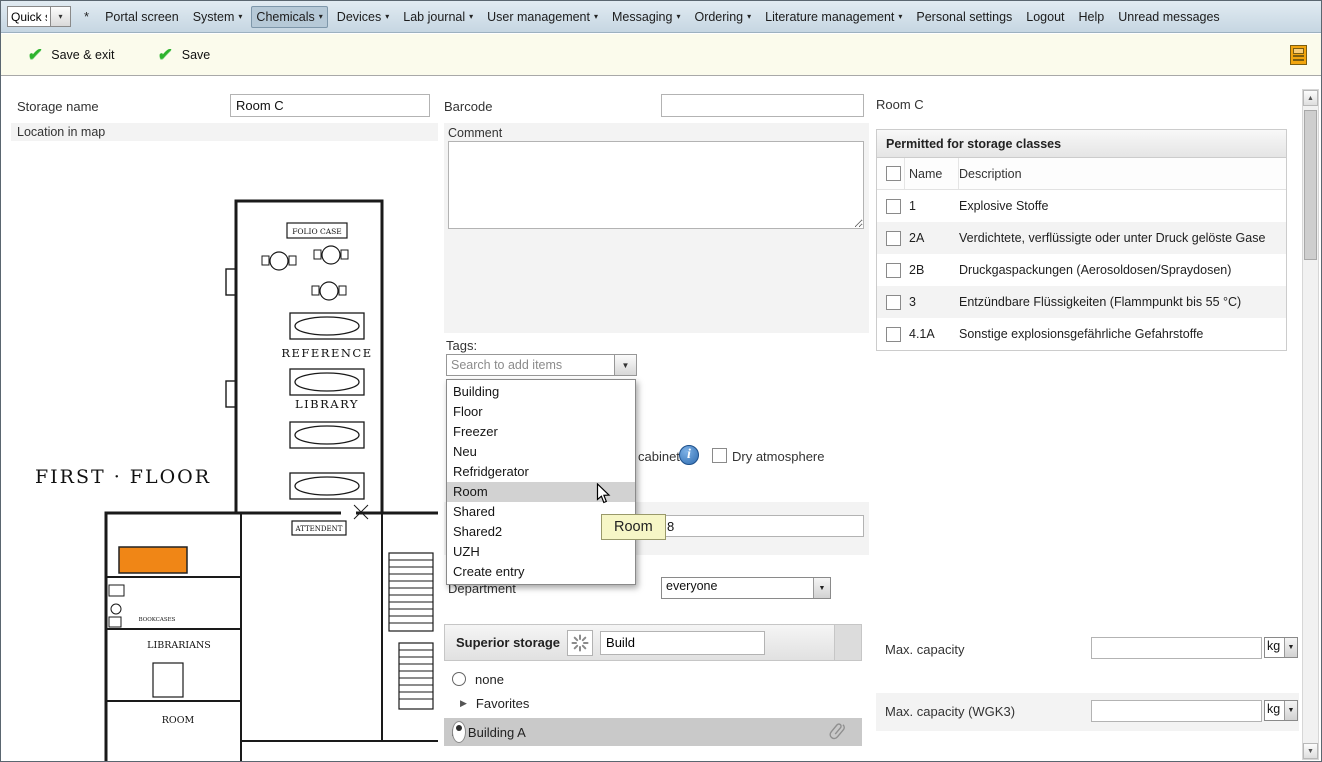  What do you see at coordinates (917, 238) in the screenshot?
I see `storage-class-name: 2A` at bounding box center [917, 238].